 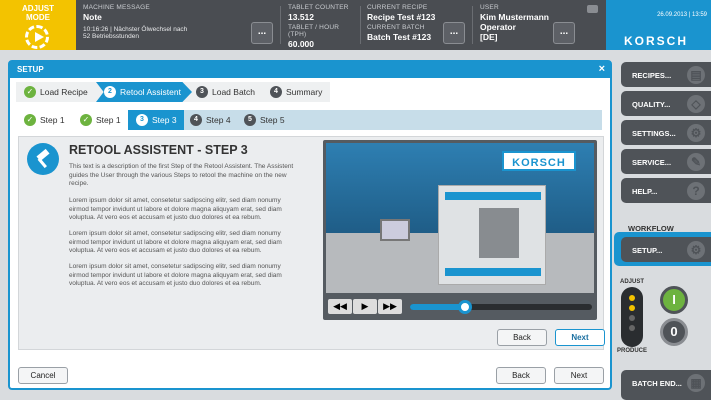 I want to click on recipe-value: Recipe Test #123, so click(x=401, y=17).